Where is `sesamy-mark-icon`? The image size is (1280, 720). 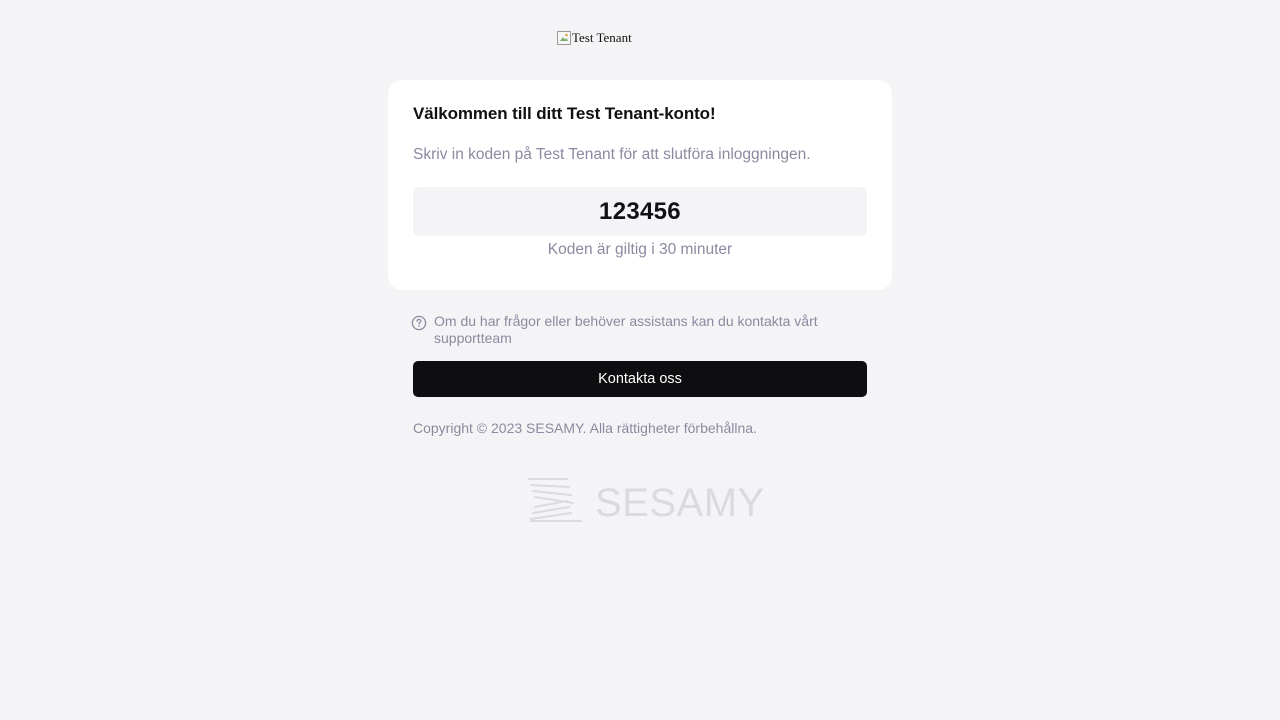 sesamy-mark-icon is located at coordinates (555, 502).